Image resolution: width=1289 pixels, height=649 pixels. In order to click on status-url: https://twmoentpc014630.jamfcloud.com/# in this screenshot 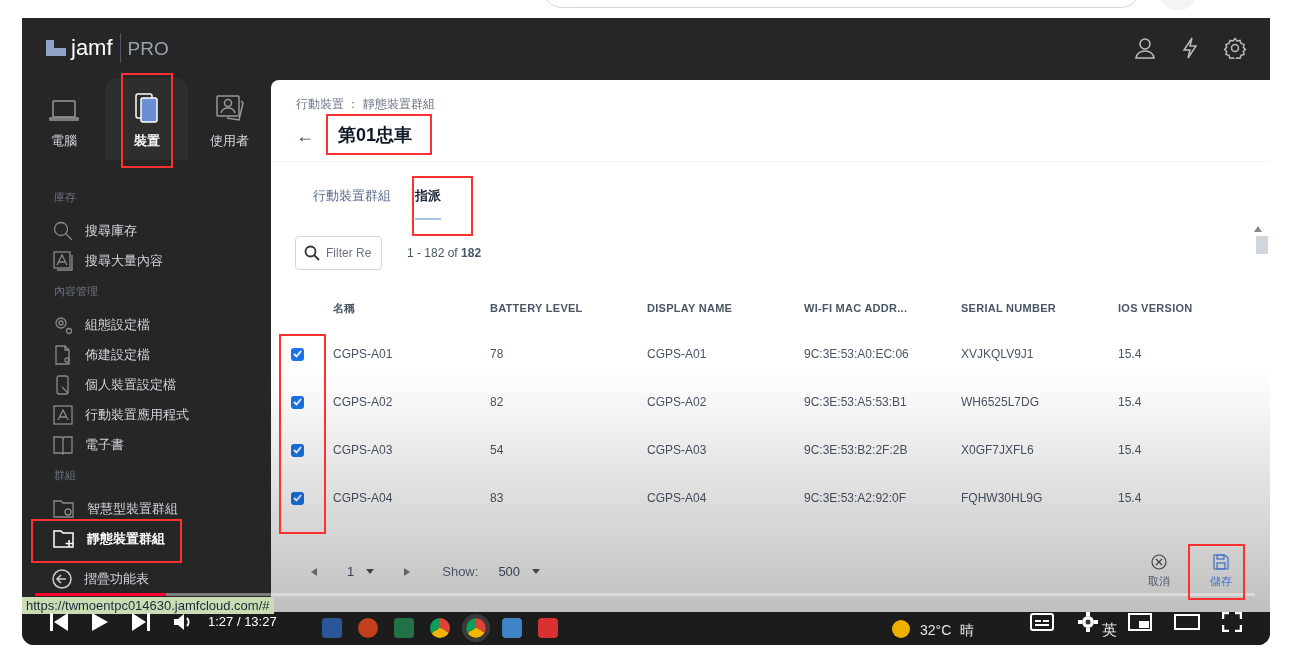, I will do `click(148, 605)`.